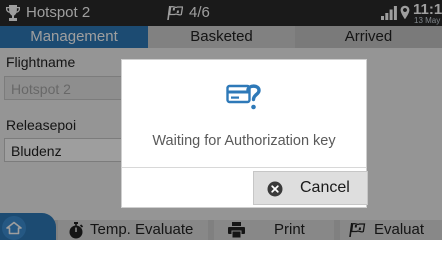 This screenshot has height=258, width=442. Describe the element at coordinates (275, 189) in the screenshot. I see `close-circle-icon` at that location.